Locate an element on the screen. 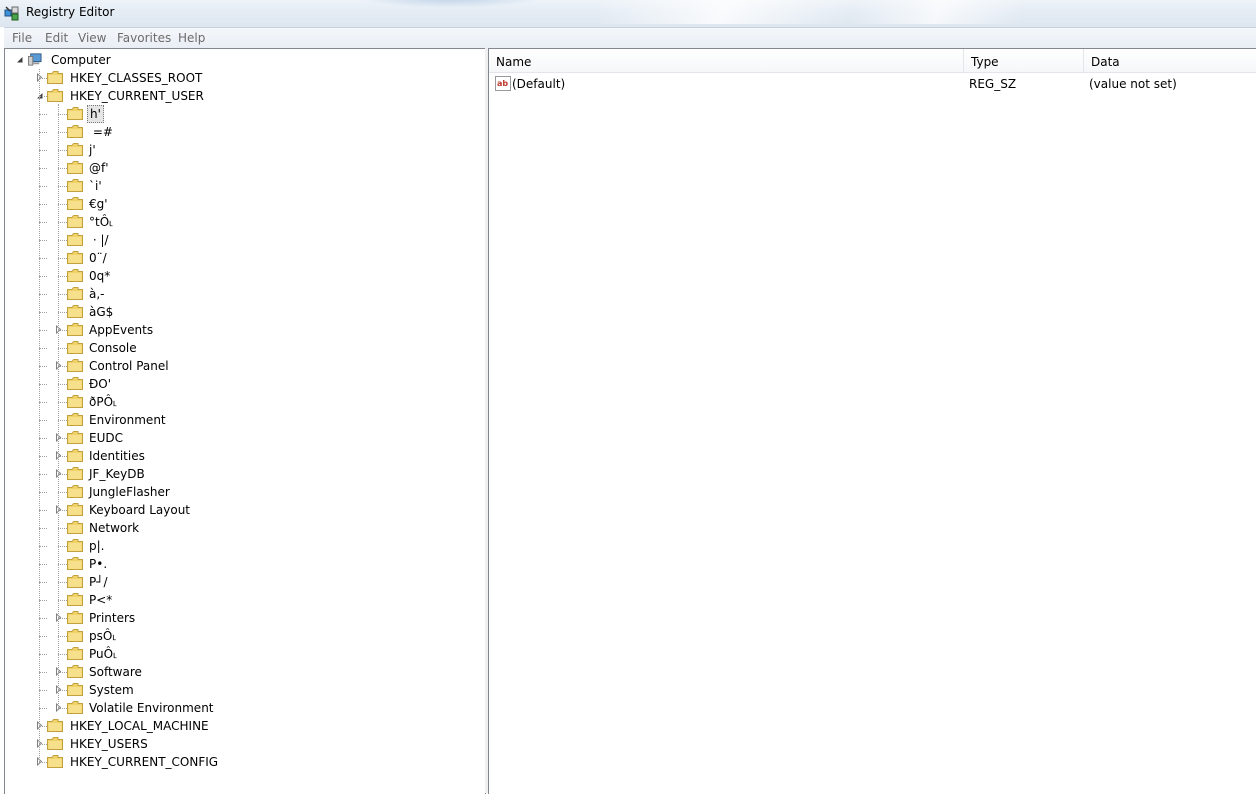 This screenshot has width=1256, height=794. tree-node-hive: HKEY_CURRENT_USER is located at coordinates (244, 96).